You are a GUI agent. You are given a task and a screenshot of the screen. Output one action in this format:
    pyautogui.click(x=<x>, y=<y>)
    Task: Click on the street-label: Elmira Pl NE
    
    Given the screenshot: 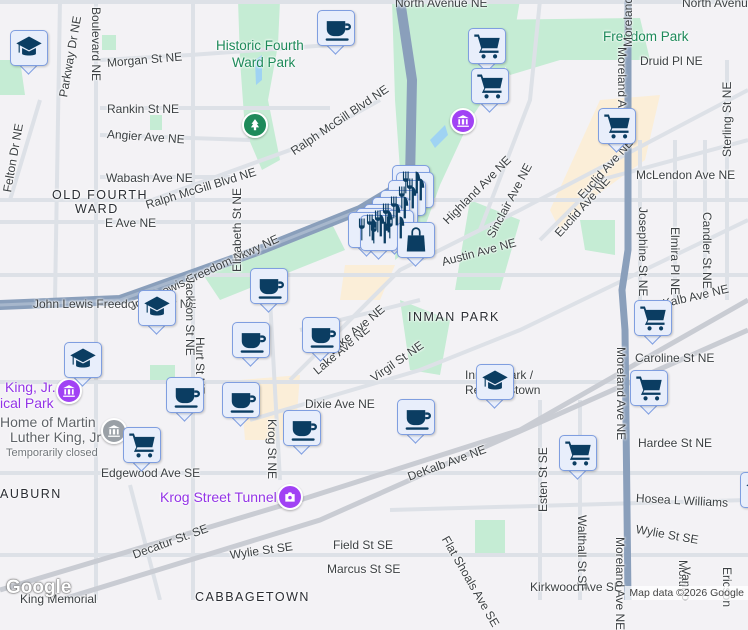 What is the action you would take?
    pyautogui.click(x=675, y=261)
    